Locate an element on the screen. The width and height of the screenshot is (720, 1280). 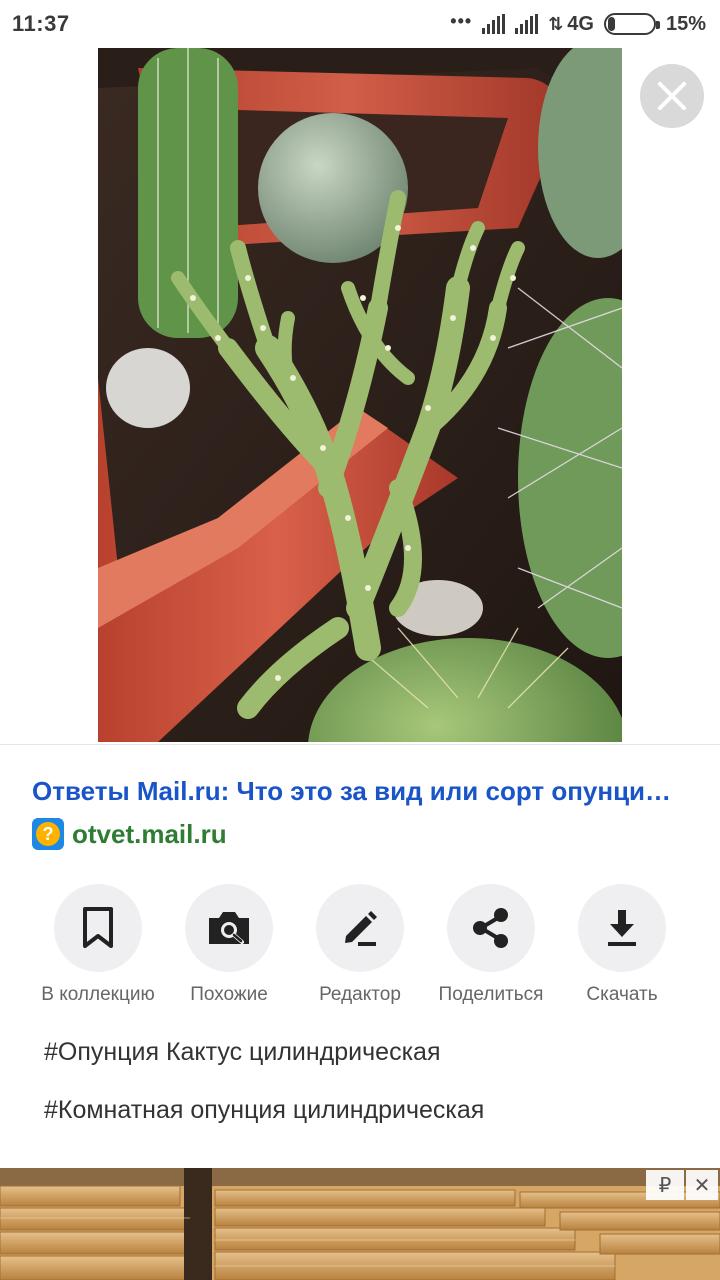
action-label: Похожие is located at coordinates (229, 994).